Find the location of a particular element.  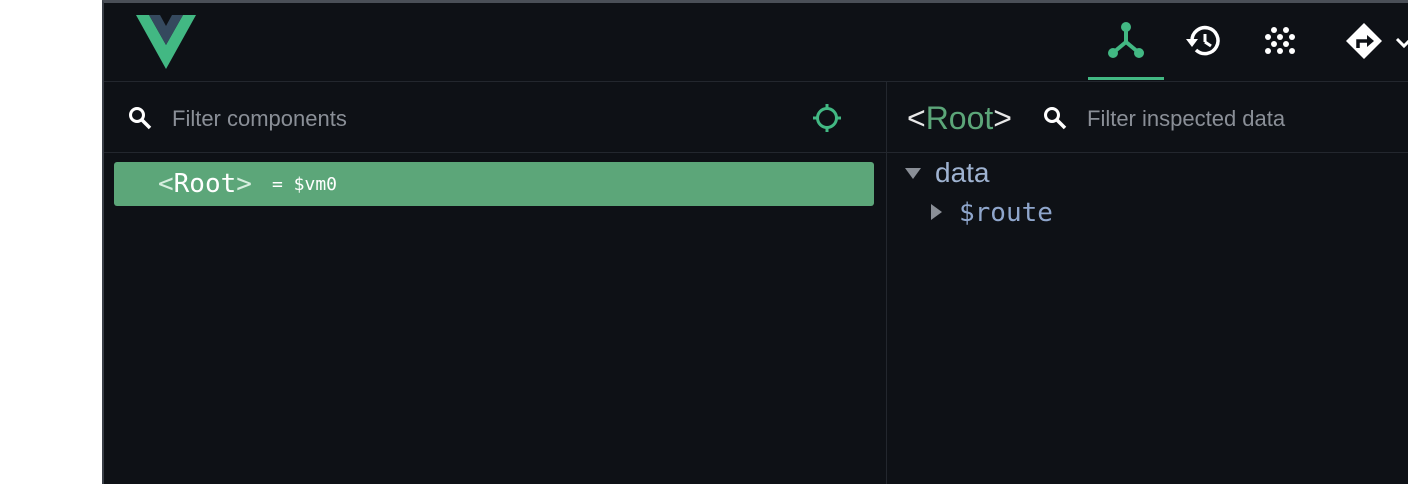

components-filter-bar is located at coordinates (495, 117).